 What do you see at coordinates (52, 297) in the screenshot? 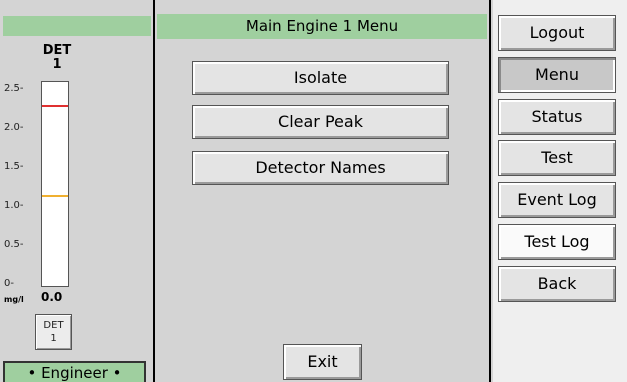
I see `reading-value: 0.0` at bounding box center [52, 297].